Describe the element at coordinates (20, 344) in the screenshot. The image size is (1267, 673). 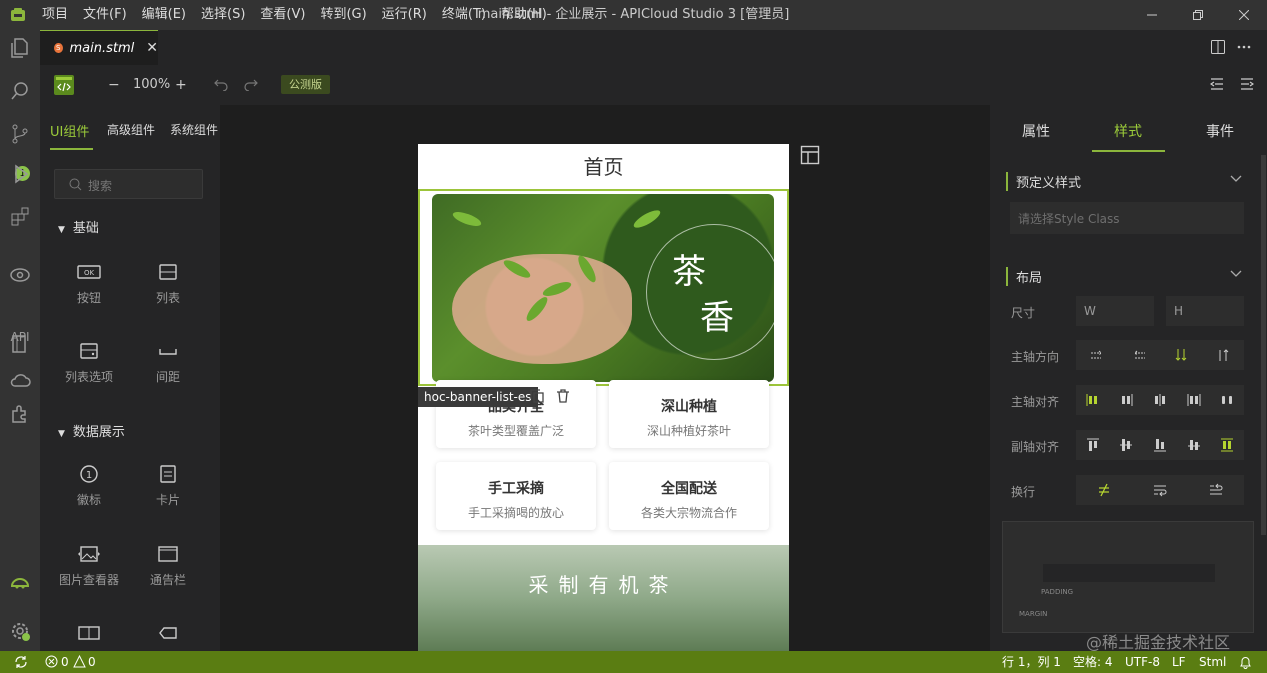
I see `document-icon` at that location.